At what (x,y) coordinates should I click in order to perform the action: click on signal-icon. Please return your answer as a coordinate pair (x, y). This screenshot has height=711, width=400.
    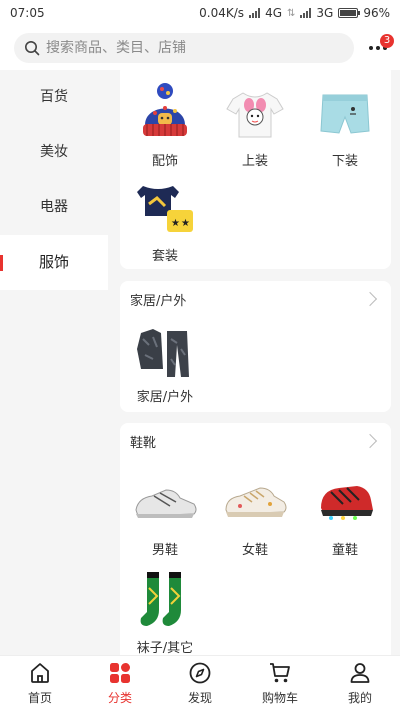
    Looking at the image, I should click on (255, 13).